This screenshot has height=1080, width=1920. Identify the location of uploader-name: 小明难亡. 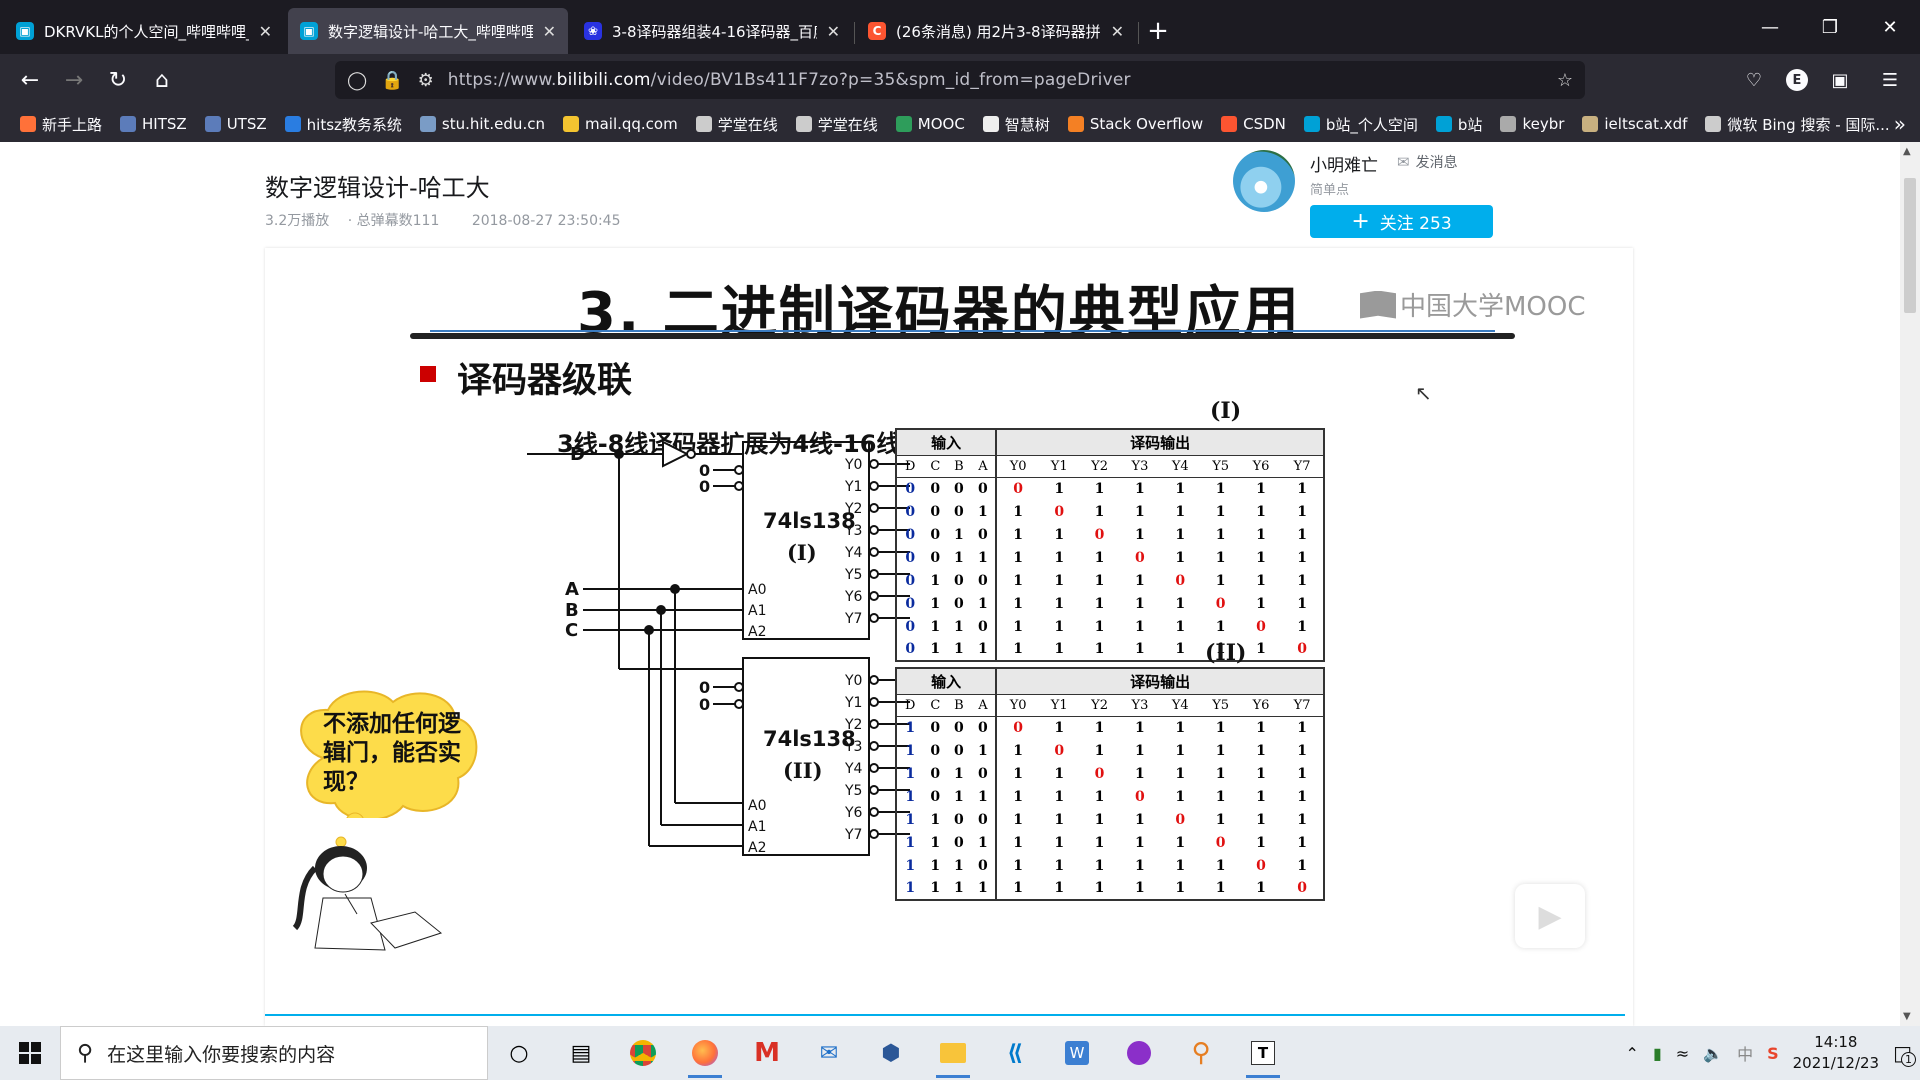
(1344, 163).